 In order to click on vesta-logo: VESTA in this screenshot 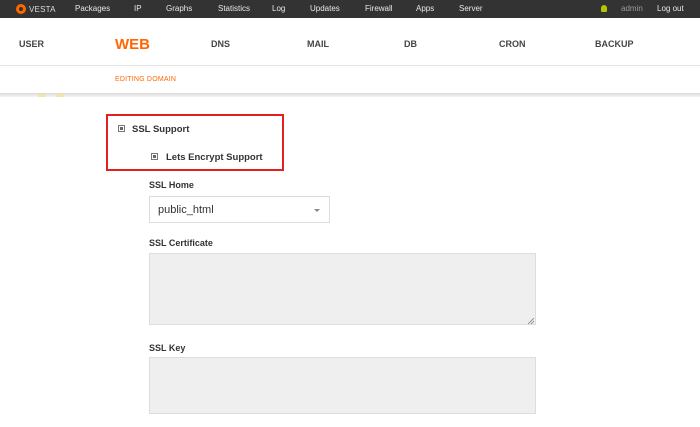, I will do `click(36, 9)`.